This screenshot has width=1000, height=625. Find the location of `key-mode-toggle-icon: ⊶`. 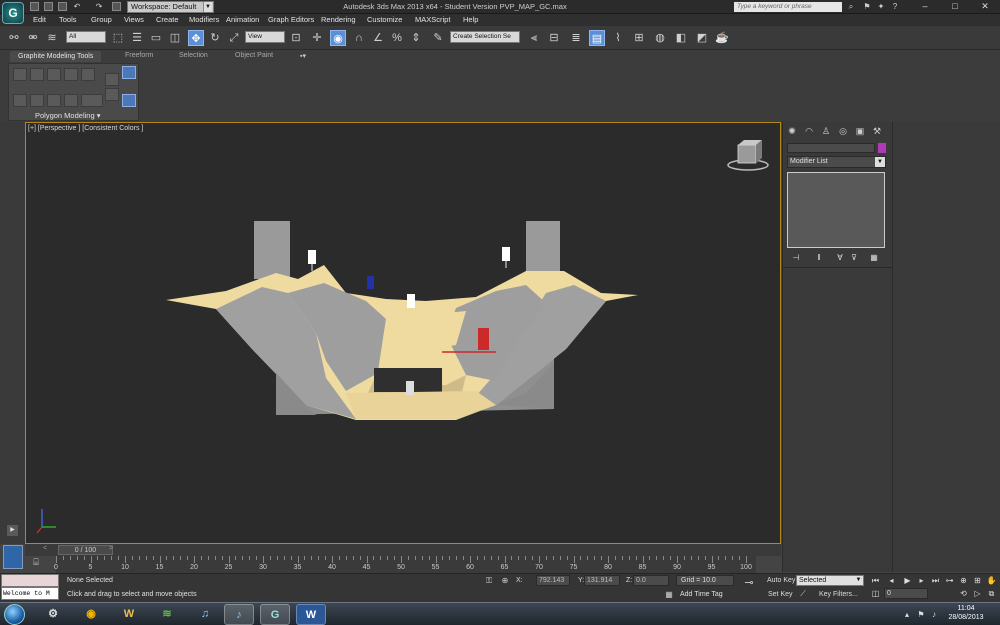

key-mode-toggle-icon: ⊶ is located at coordinates (949, 580).